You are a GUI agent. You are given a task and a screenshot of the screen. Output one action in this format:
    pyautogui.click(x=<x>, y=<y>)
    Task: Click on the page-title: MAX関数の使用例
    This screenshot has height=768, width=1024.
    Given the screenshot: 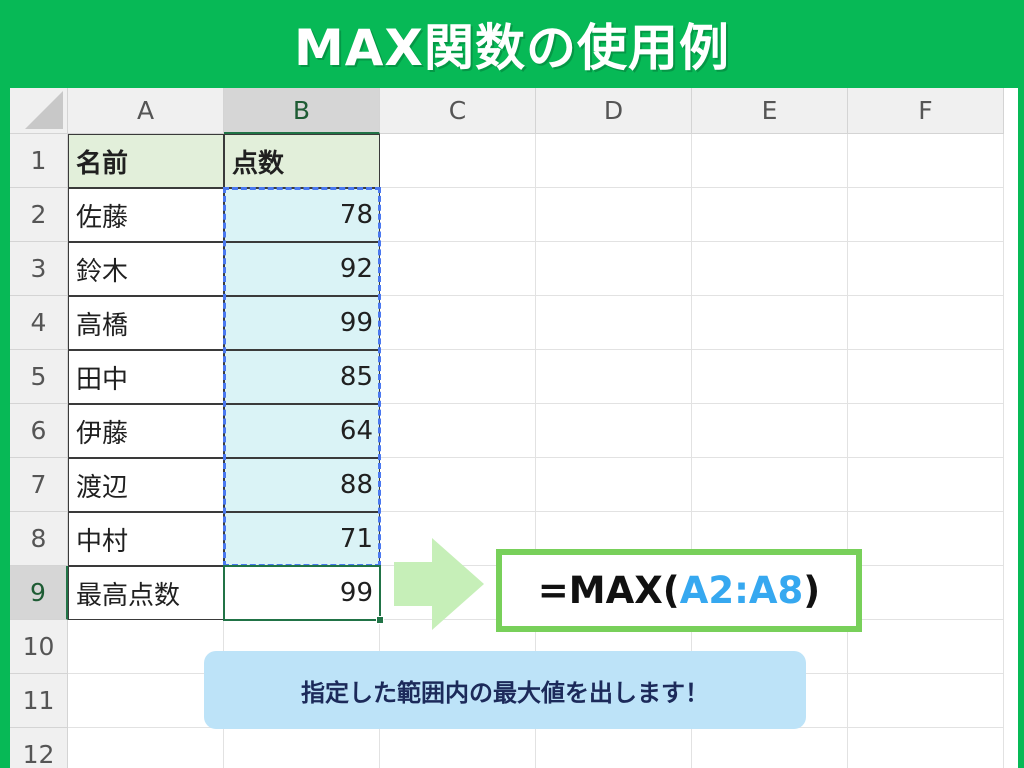 What is the action you would take?
    pyautogui.click(x=511, y=48)
    